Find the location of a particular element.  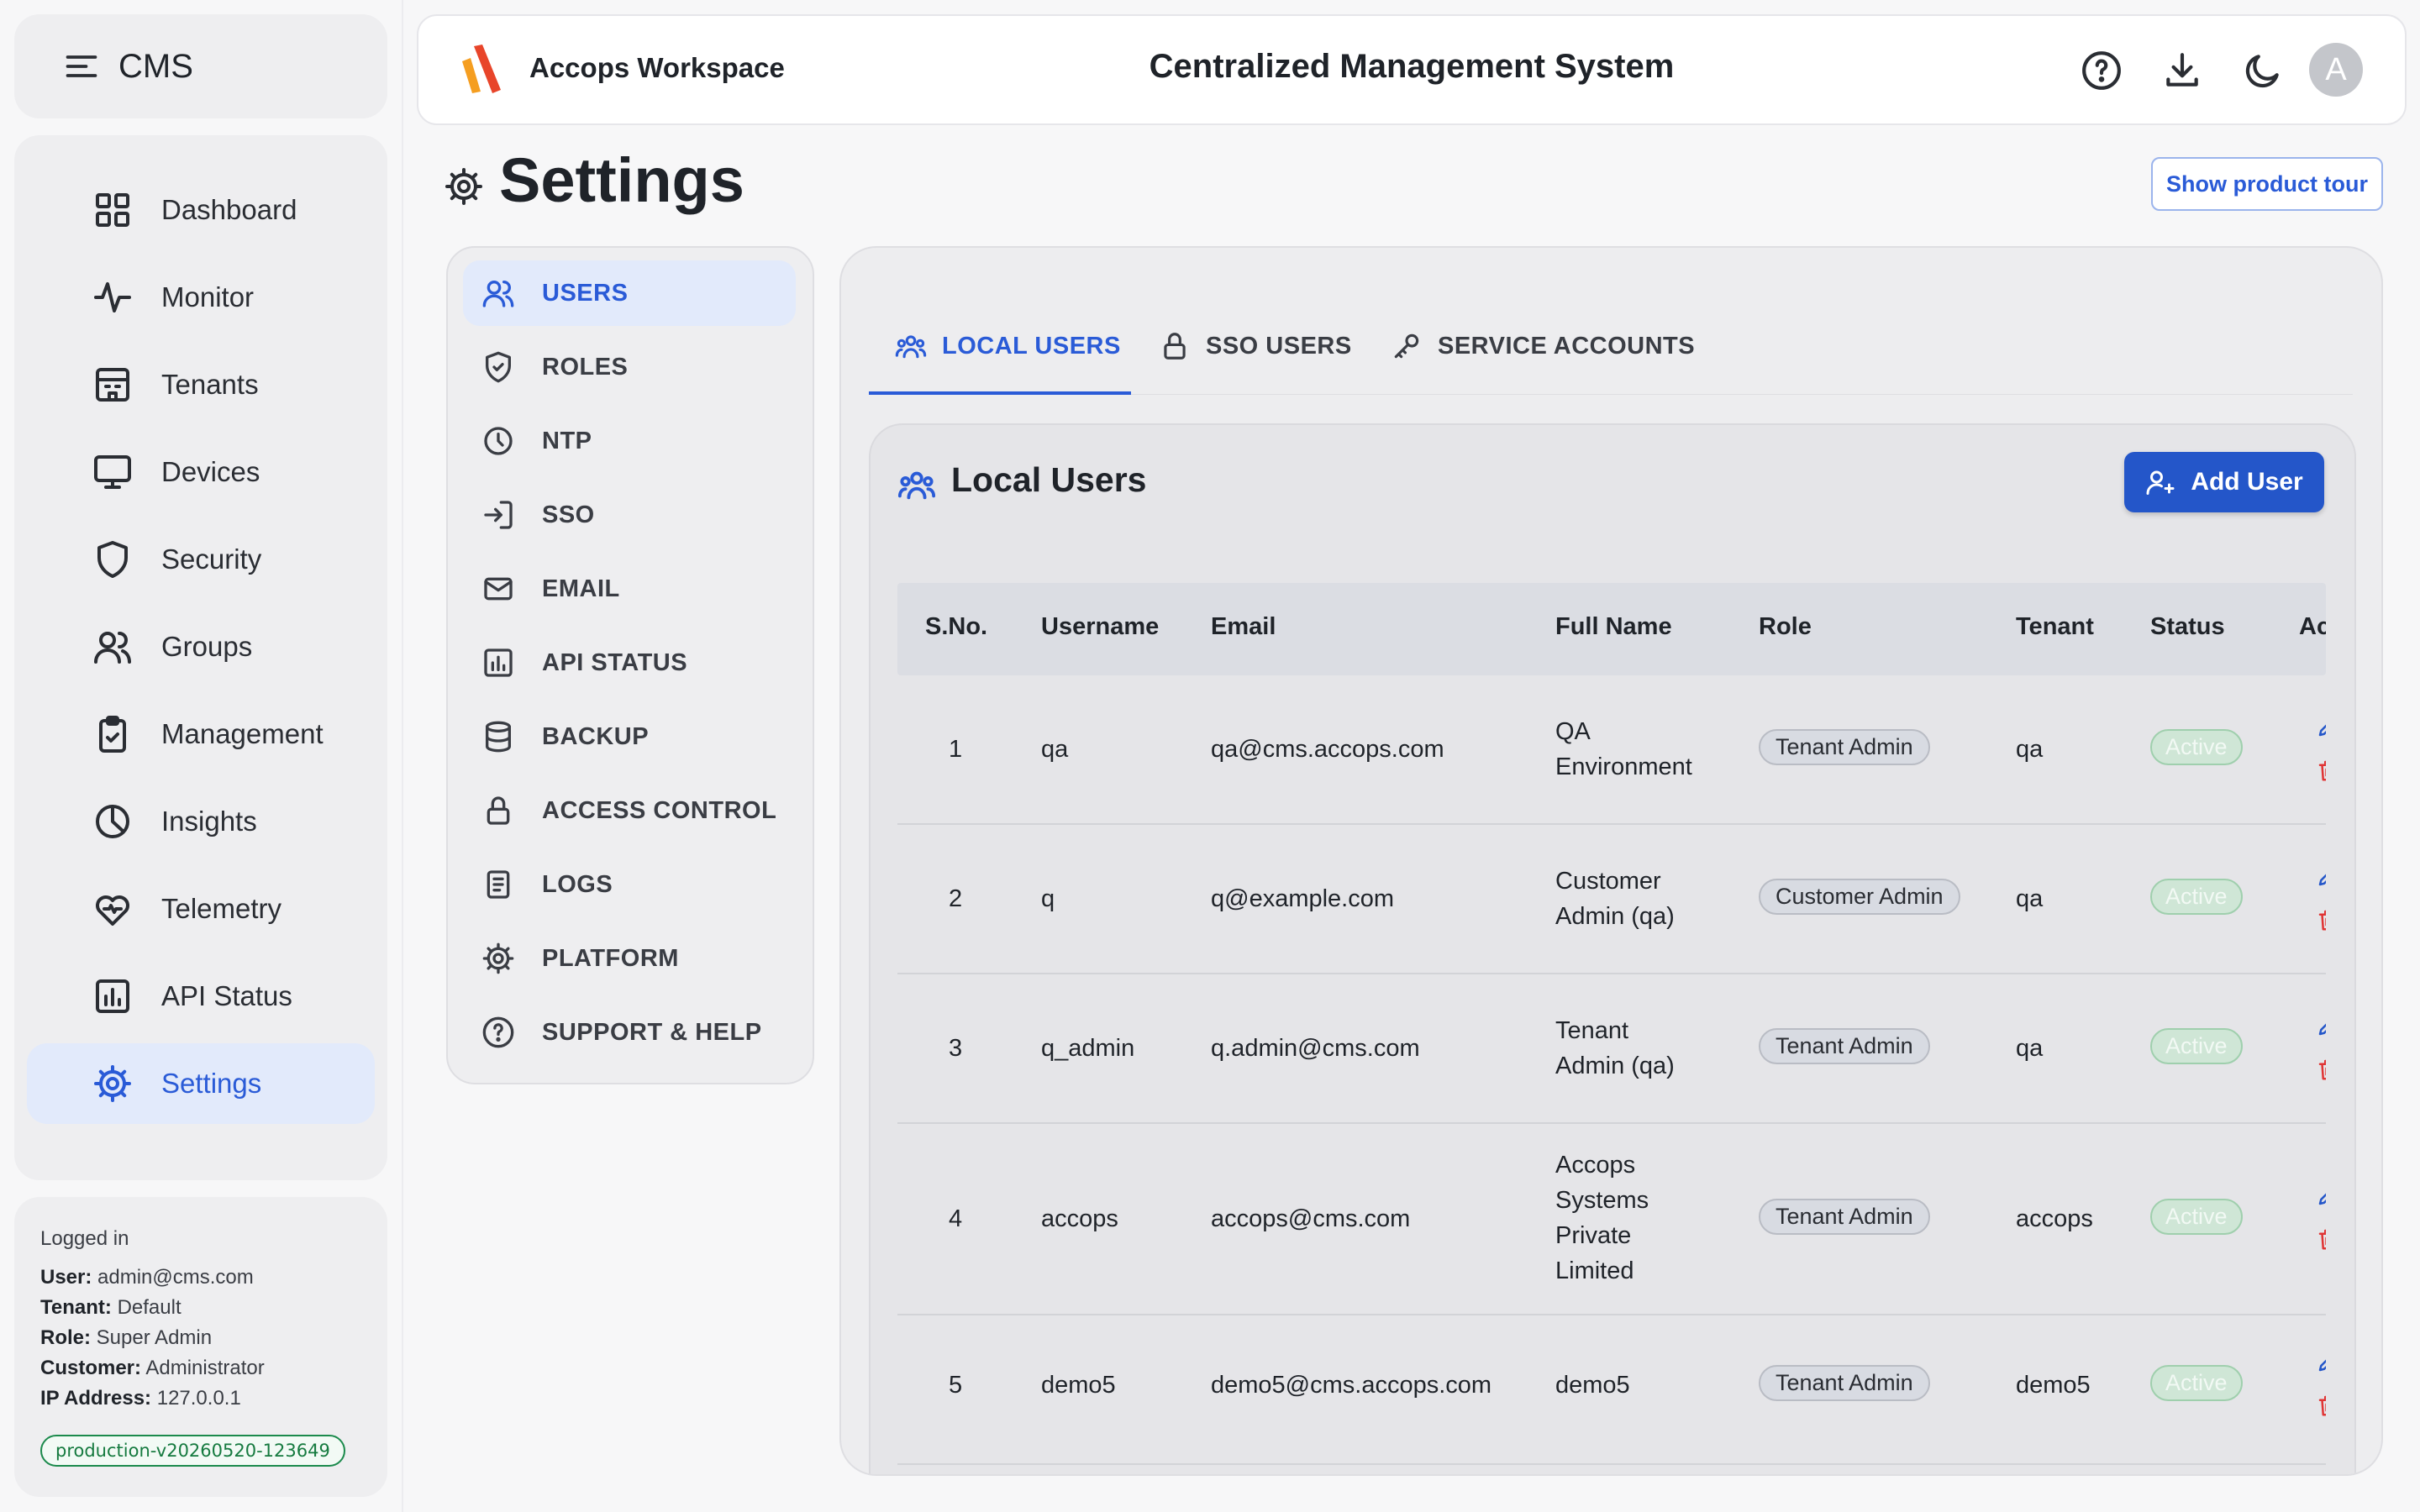

column-header: Status is located at coordinates (2187, 627).